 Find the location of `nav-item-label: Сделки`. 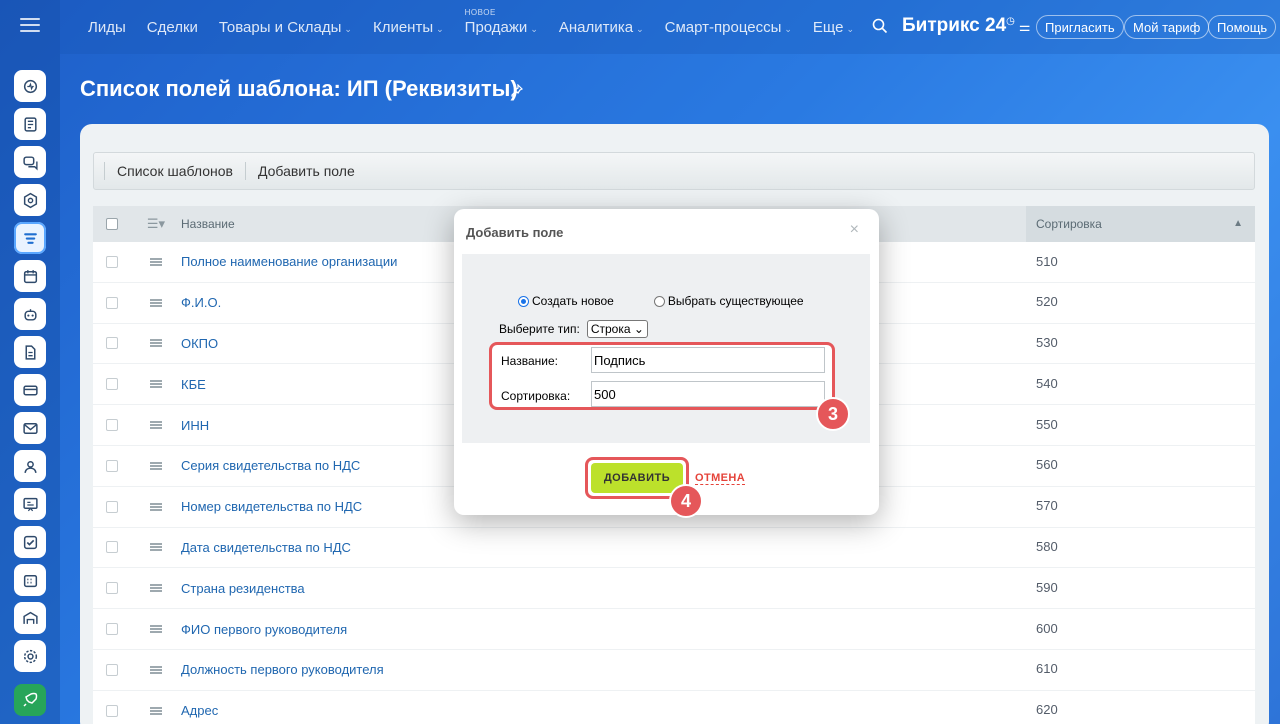

nav-item-label: Сделки is located at coordinates (172, 27).